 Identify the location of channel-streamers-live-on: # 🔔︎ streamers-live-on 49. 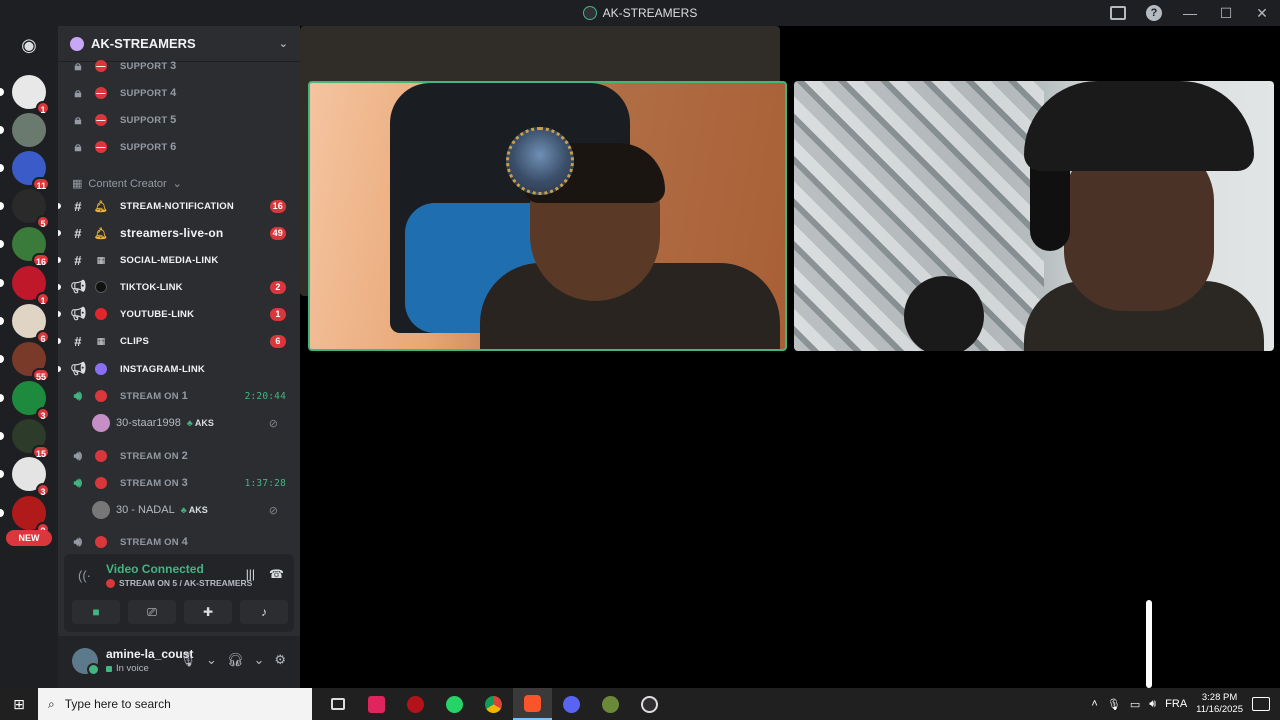
(179, 233).